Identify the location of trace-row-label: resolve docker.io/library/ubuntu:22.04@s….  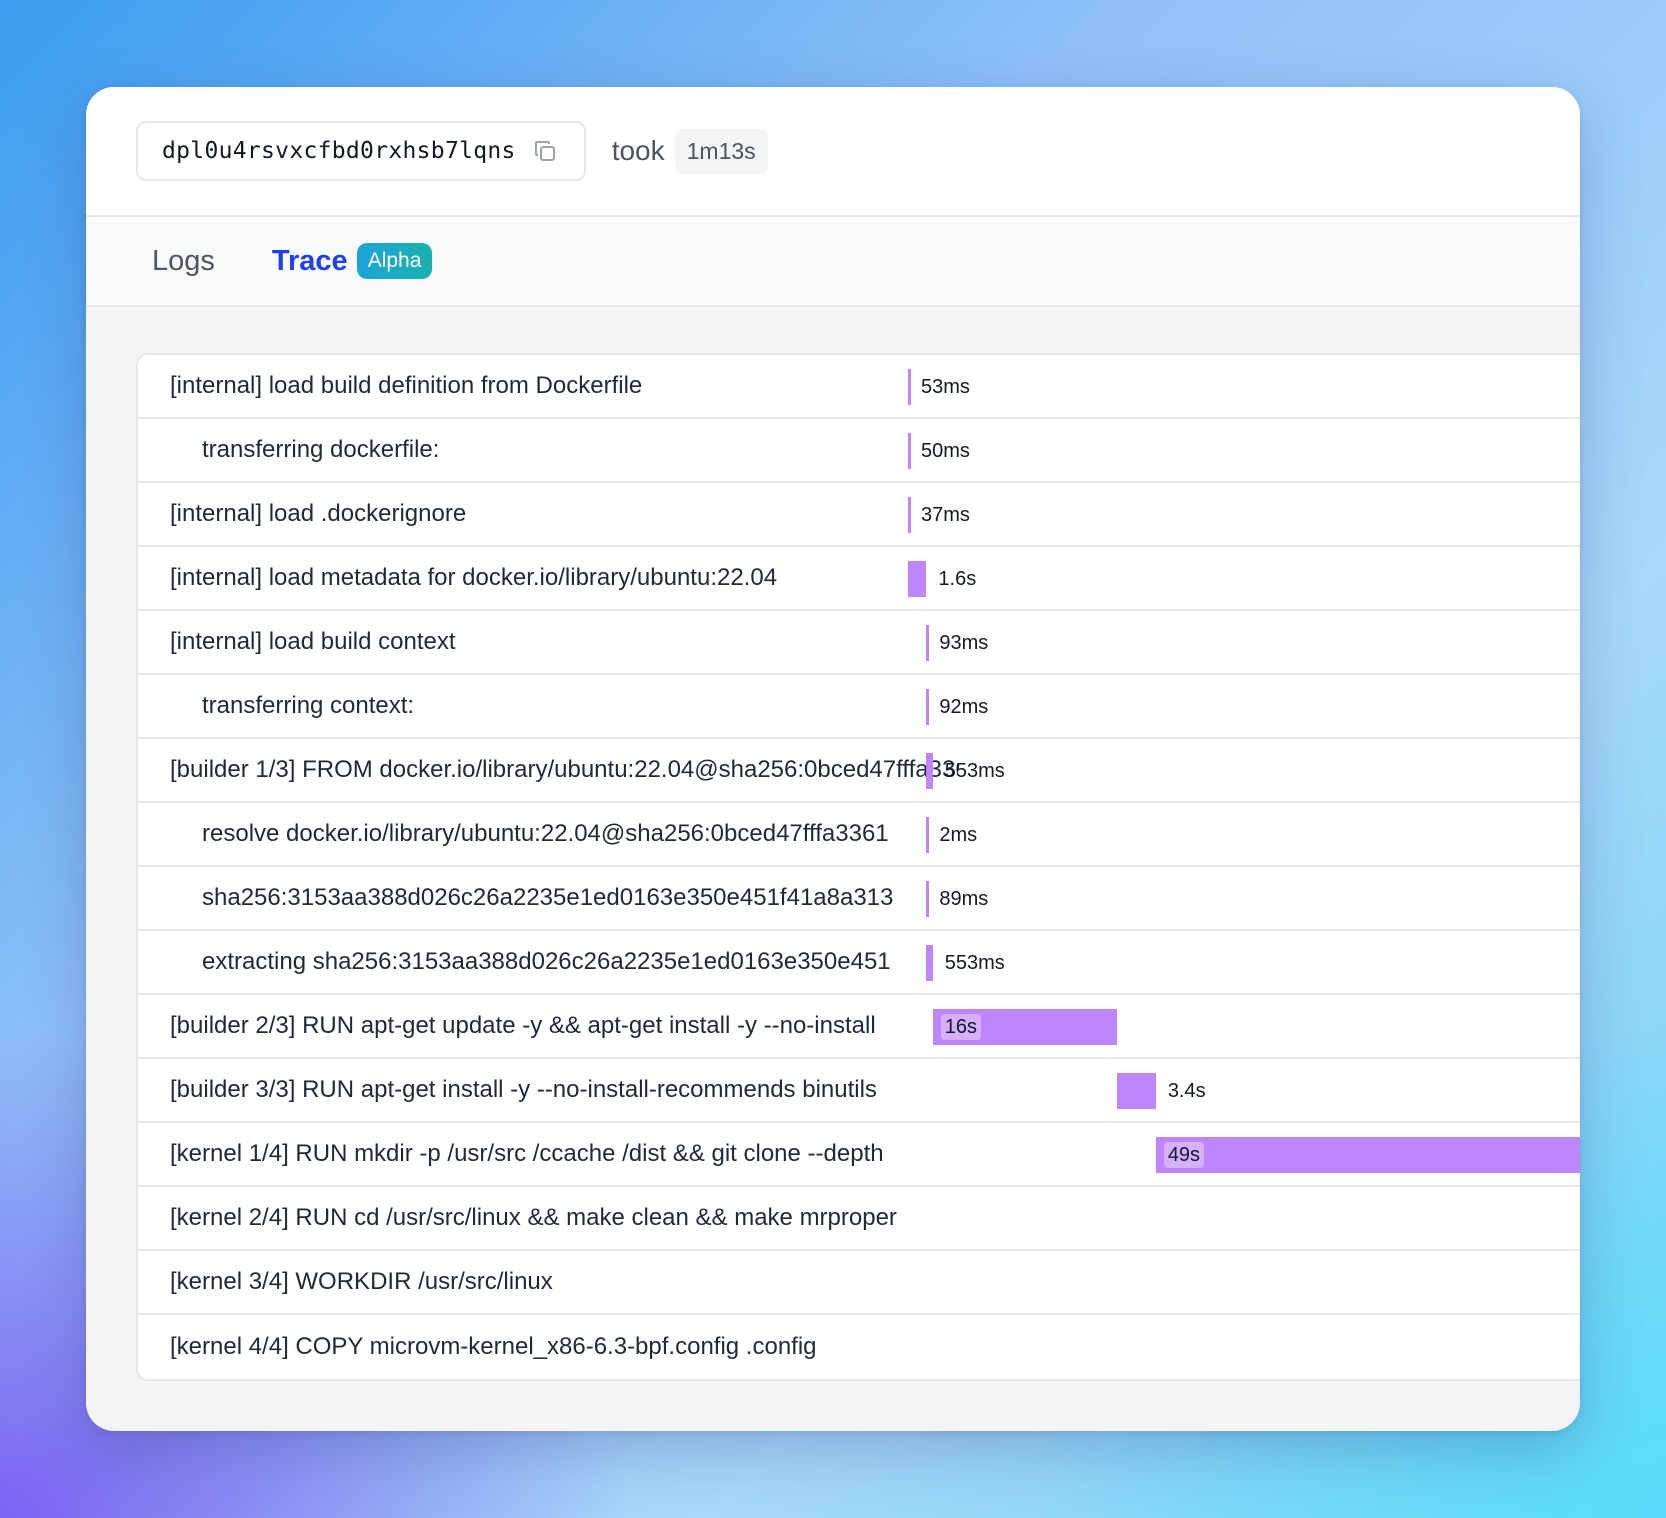
(545, 833).